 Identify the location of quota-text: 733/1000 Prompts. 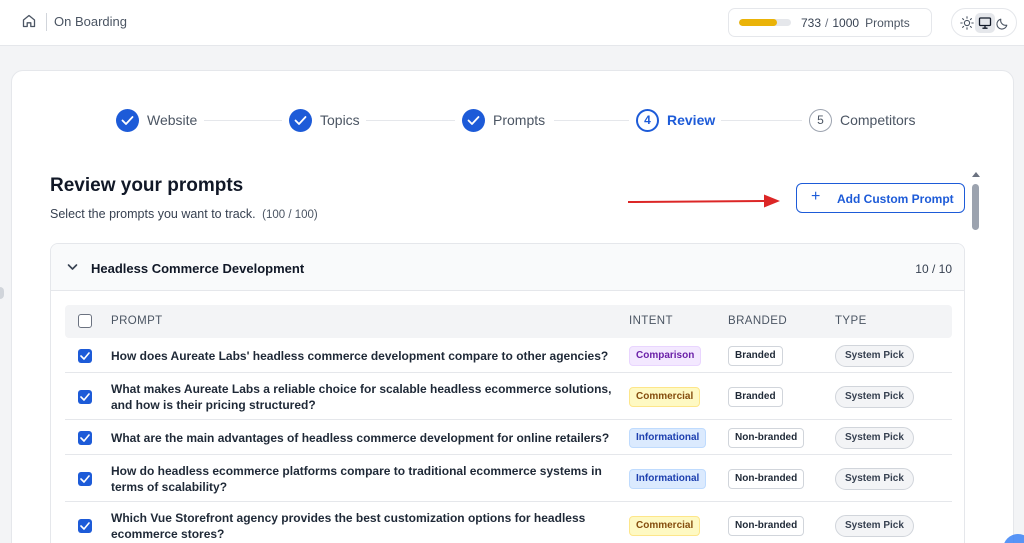
(855, 23).